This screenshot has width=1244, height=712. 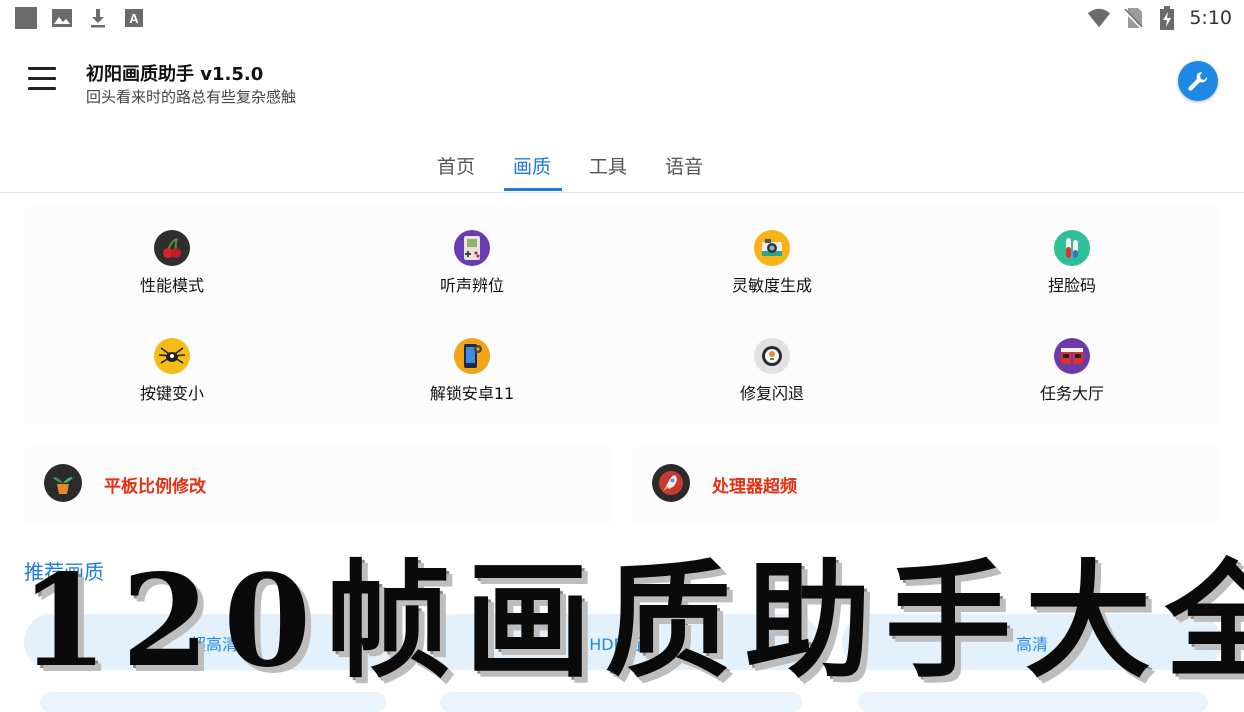 What do you see at coordinates (62, 18) in the screenshot?
I see `image-icon` at bounding box center [62, 18].